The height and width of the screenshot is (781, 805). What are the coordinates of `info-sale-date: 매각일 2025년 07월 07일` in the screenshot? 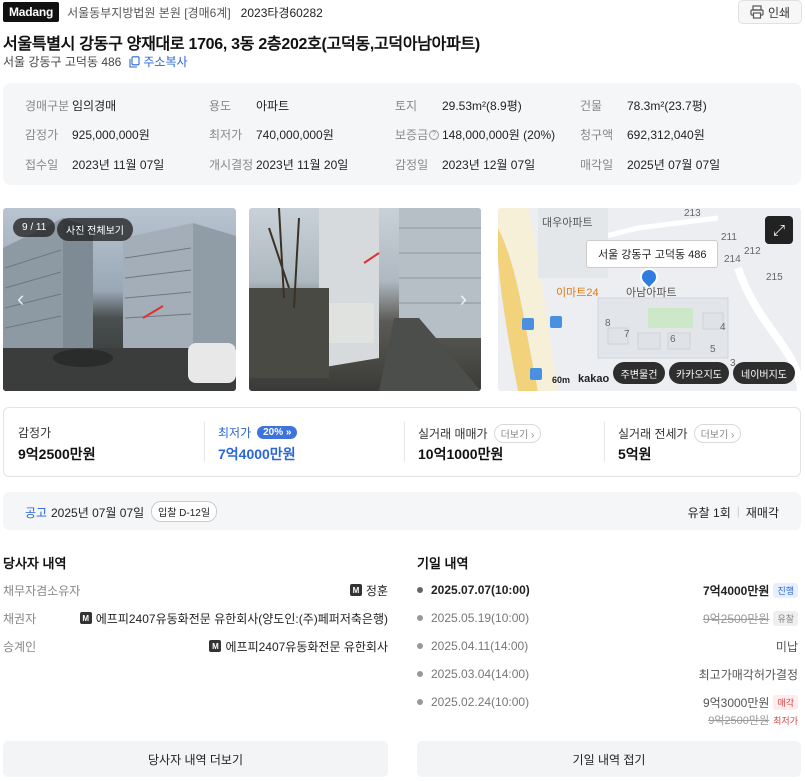 It's located at (650, 164).